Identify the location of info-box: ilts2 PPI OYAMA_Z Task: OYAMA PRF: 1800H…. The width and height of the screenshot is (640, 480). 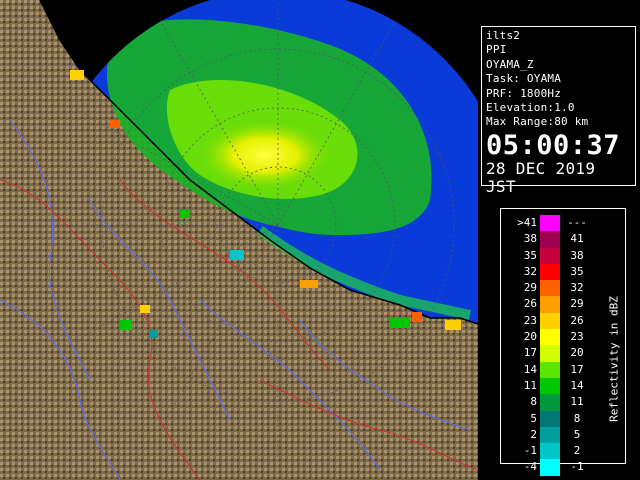
(558, 110).